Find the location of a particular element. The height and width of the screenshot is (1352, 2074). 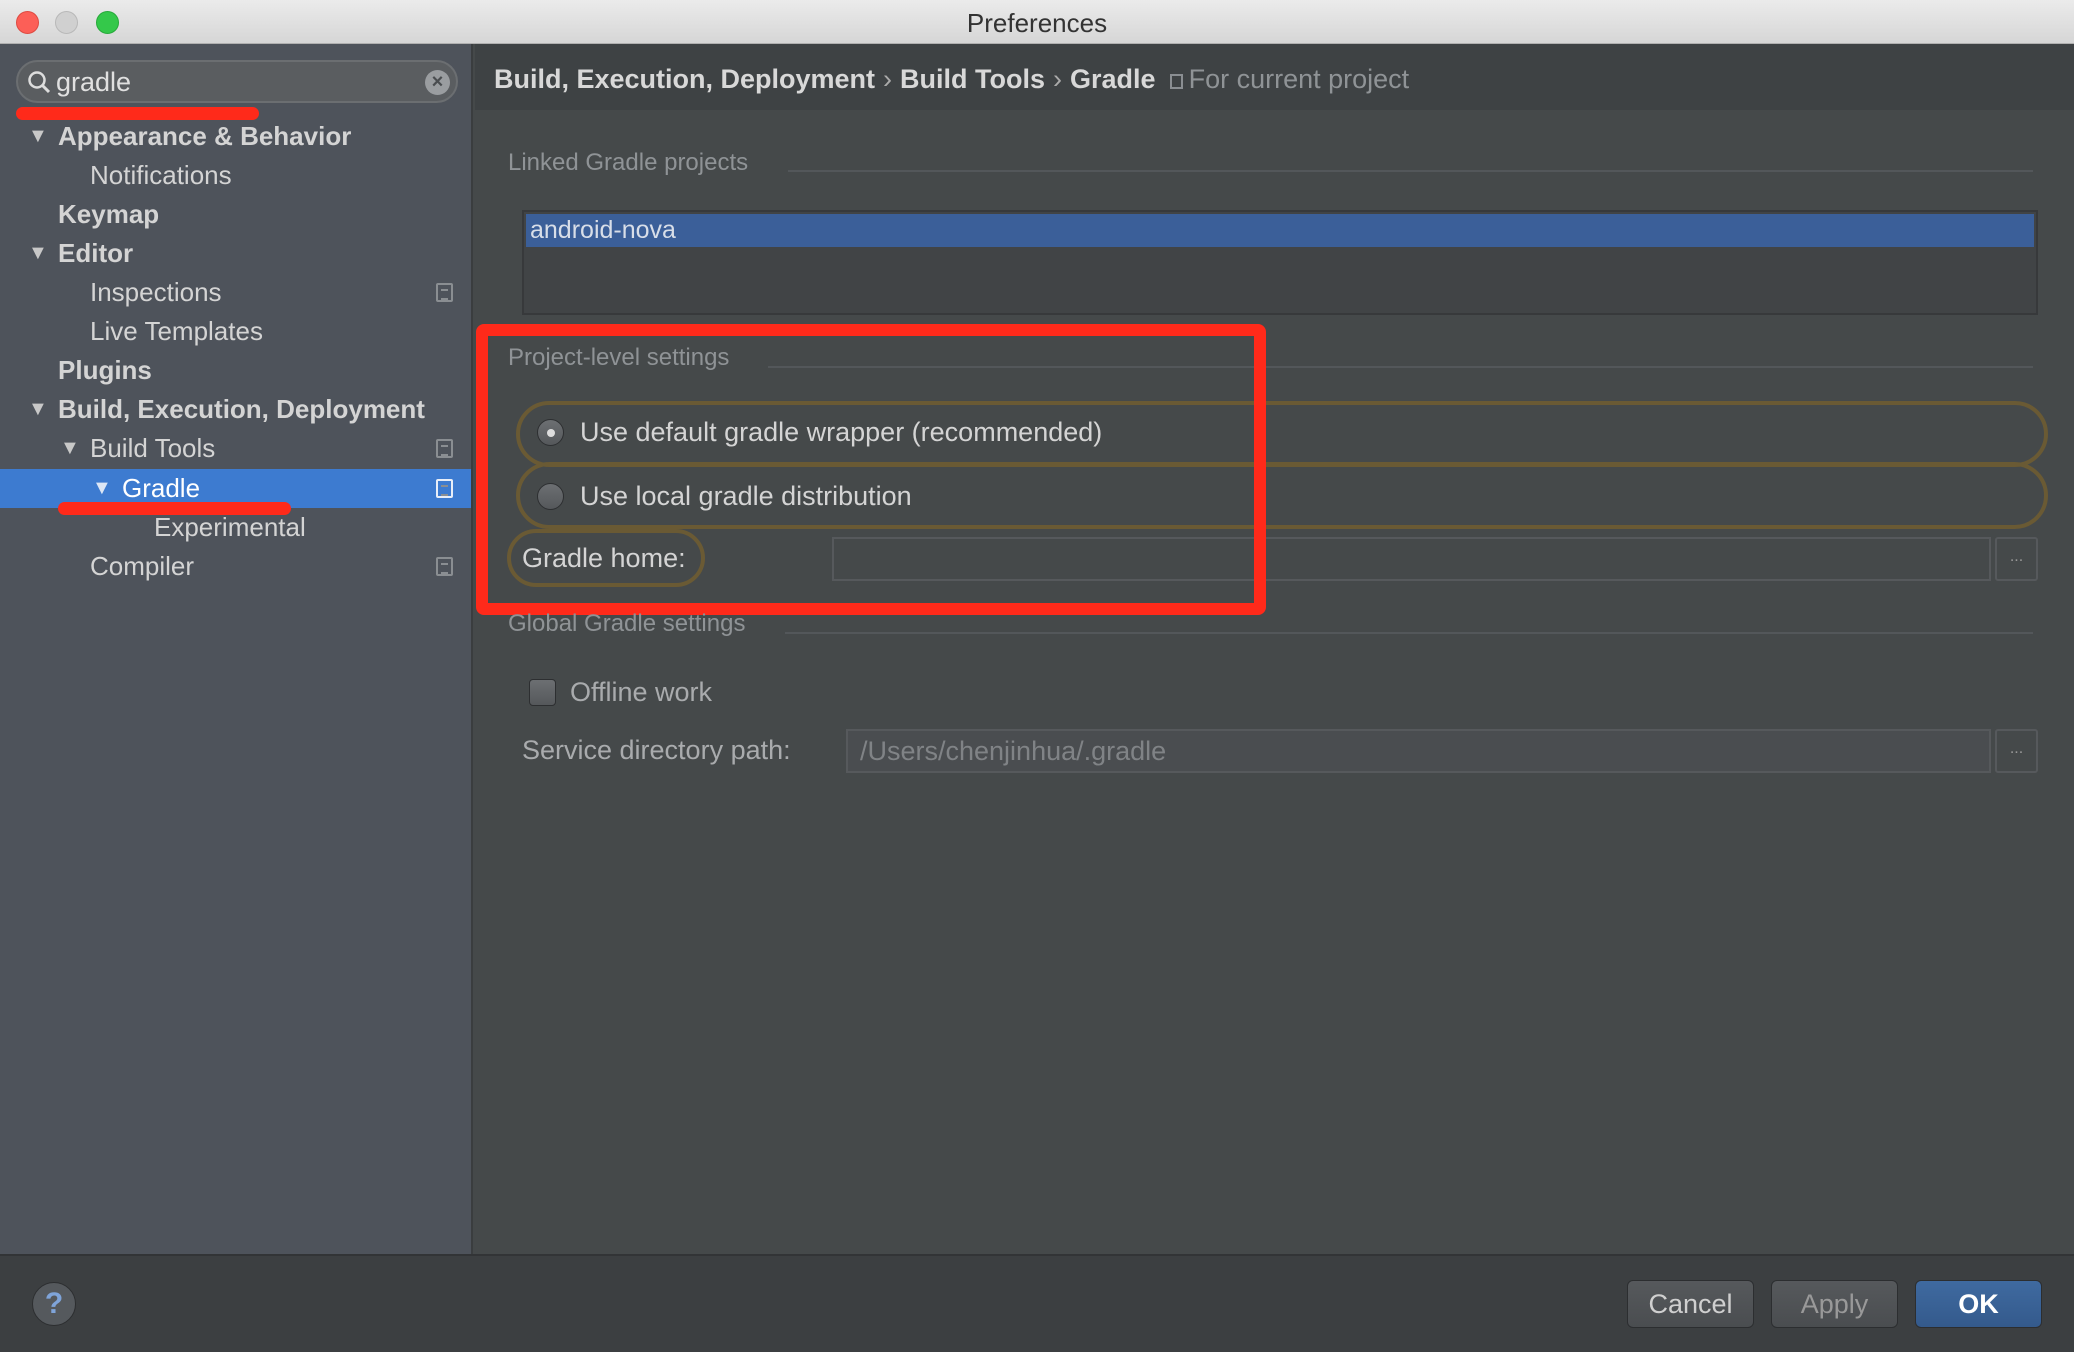

tree-item: Live Templates is located at coordinates (235, 331).